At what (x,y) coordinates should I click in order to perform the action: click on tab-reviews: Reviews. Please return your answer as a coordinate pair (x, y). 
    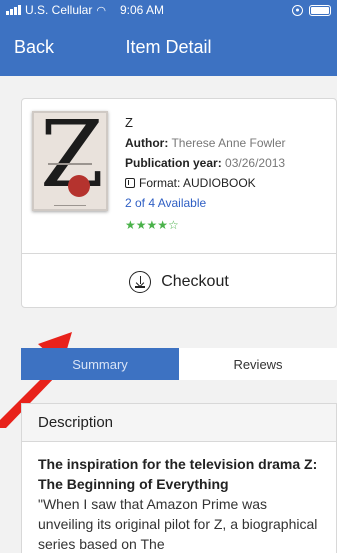
    Looking at the image, I should click on (258, 364).